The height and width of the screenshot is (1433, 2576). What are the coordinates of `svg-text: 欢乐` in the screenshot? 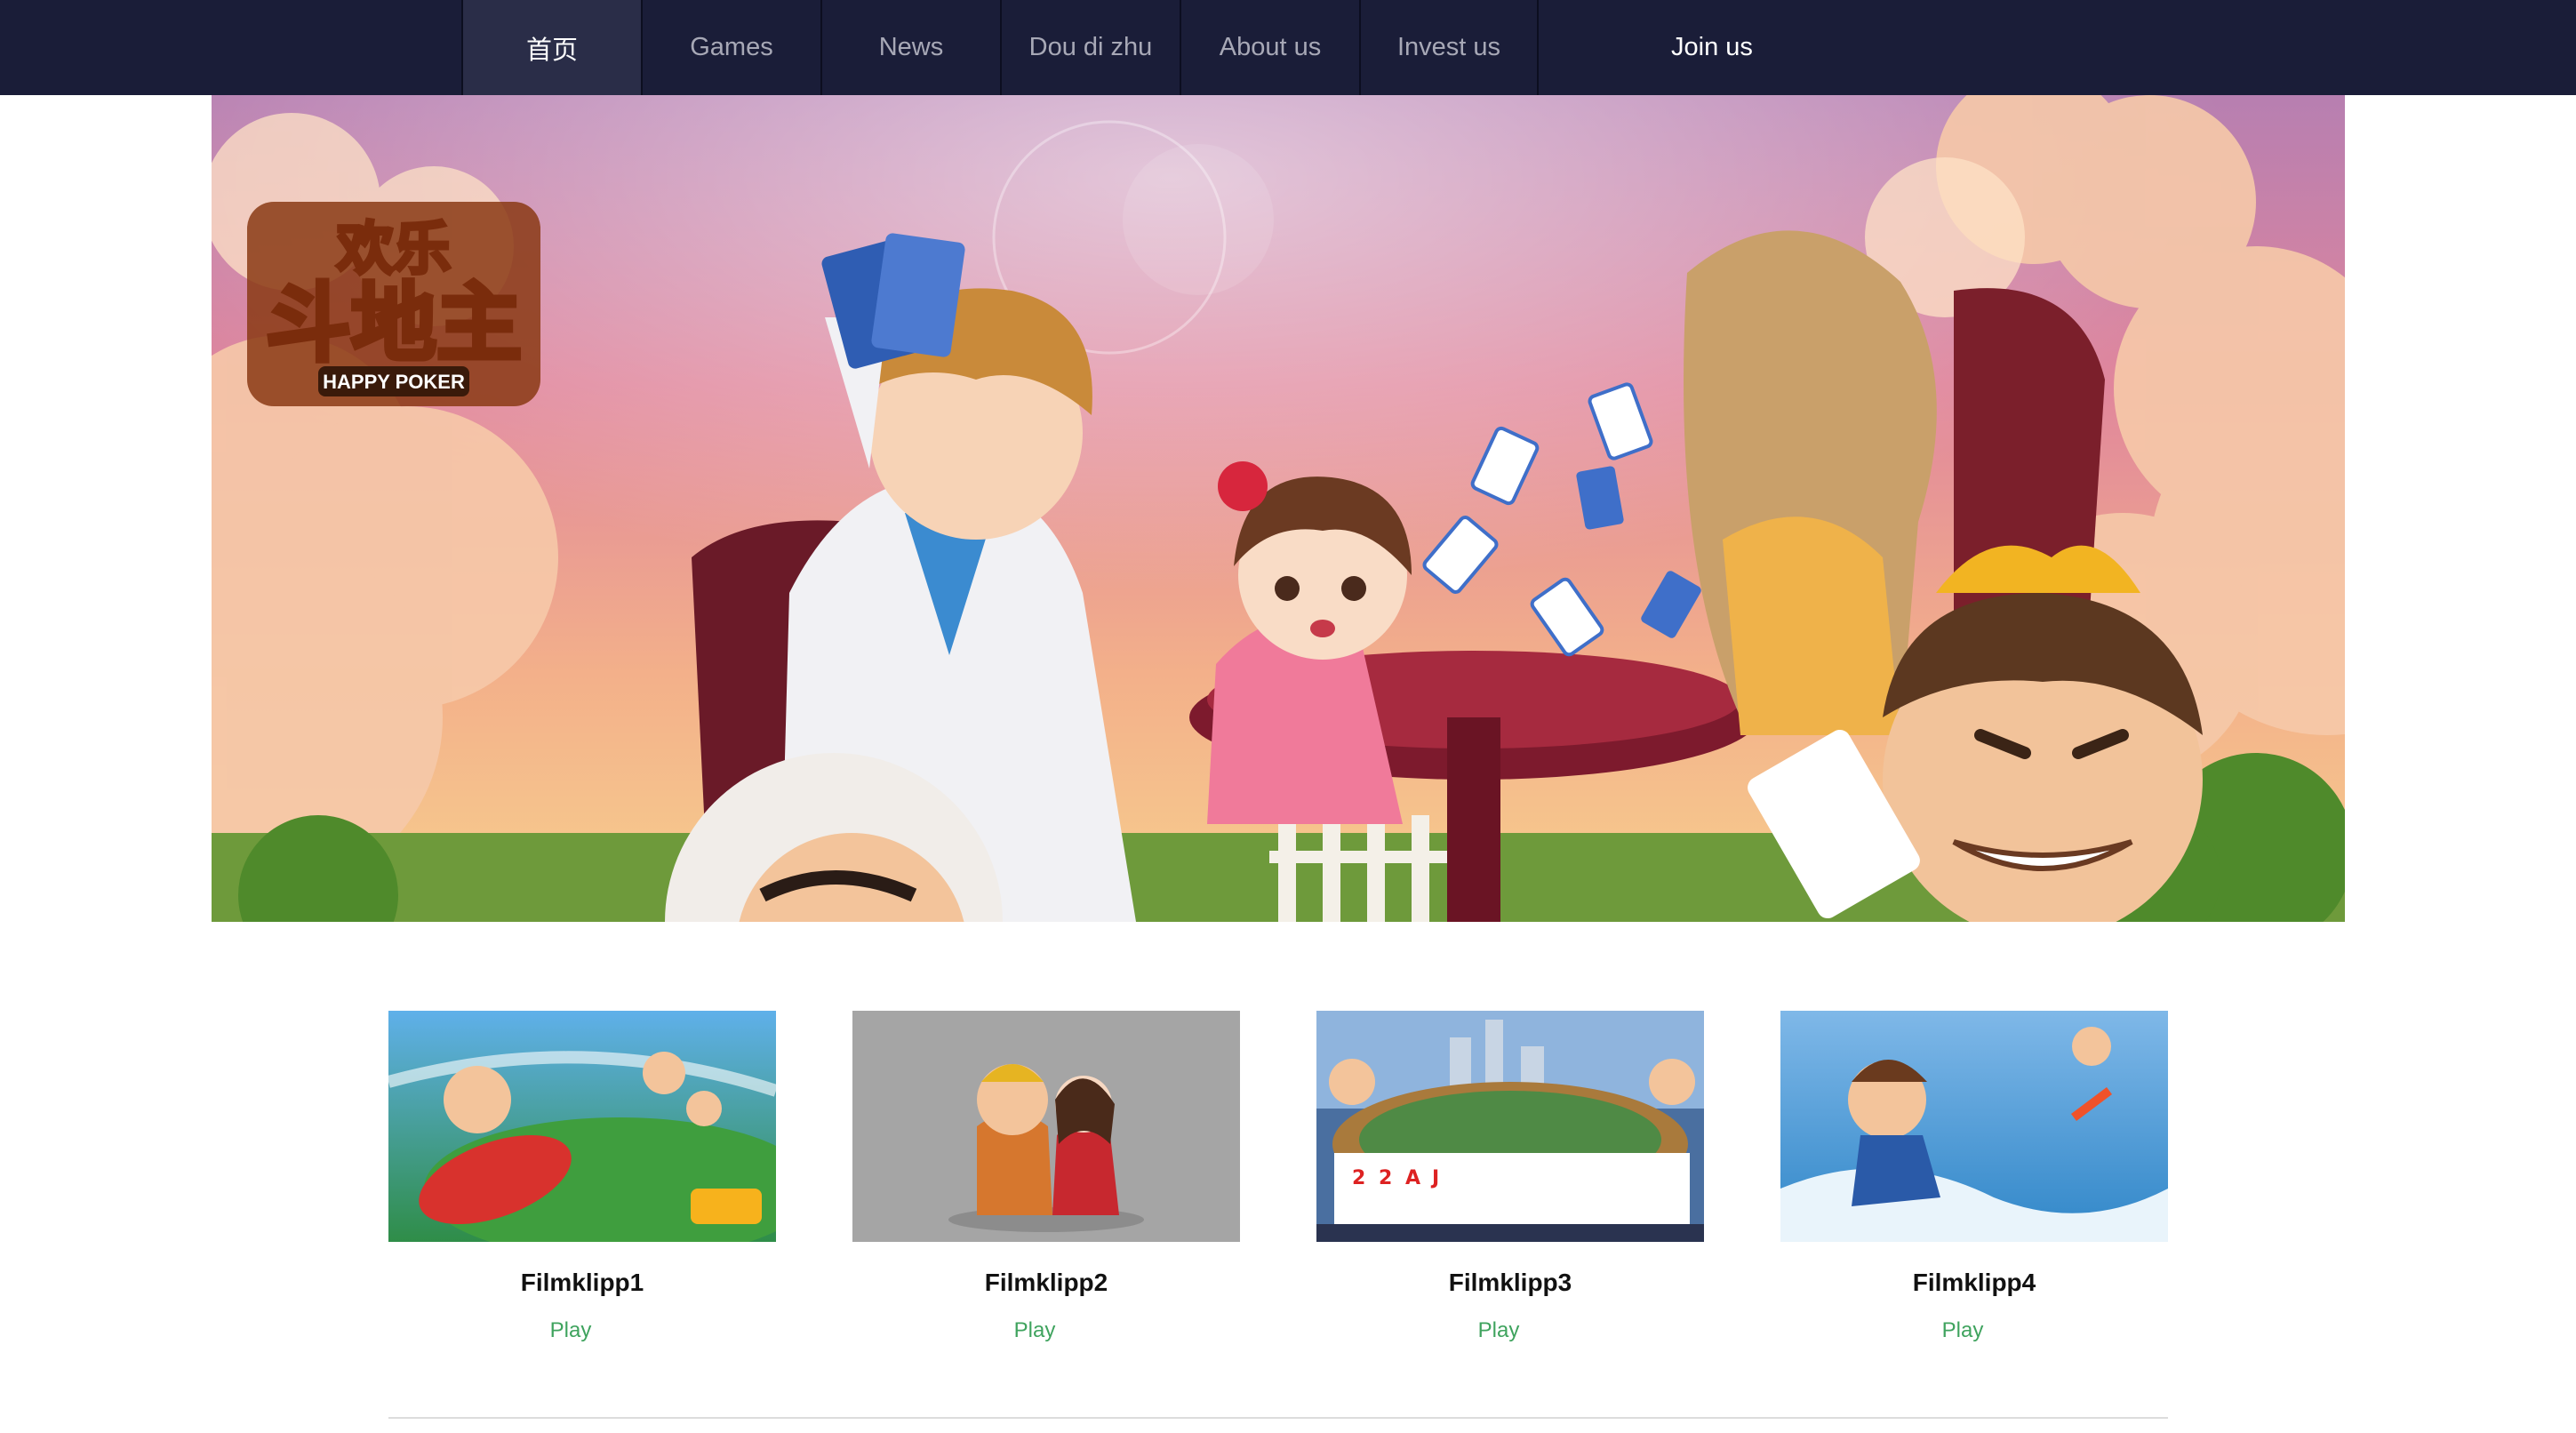 It's located at (393, 250).